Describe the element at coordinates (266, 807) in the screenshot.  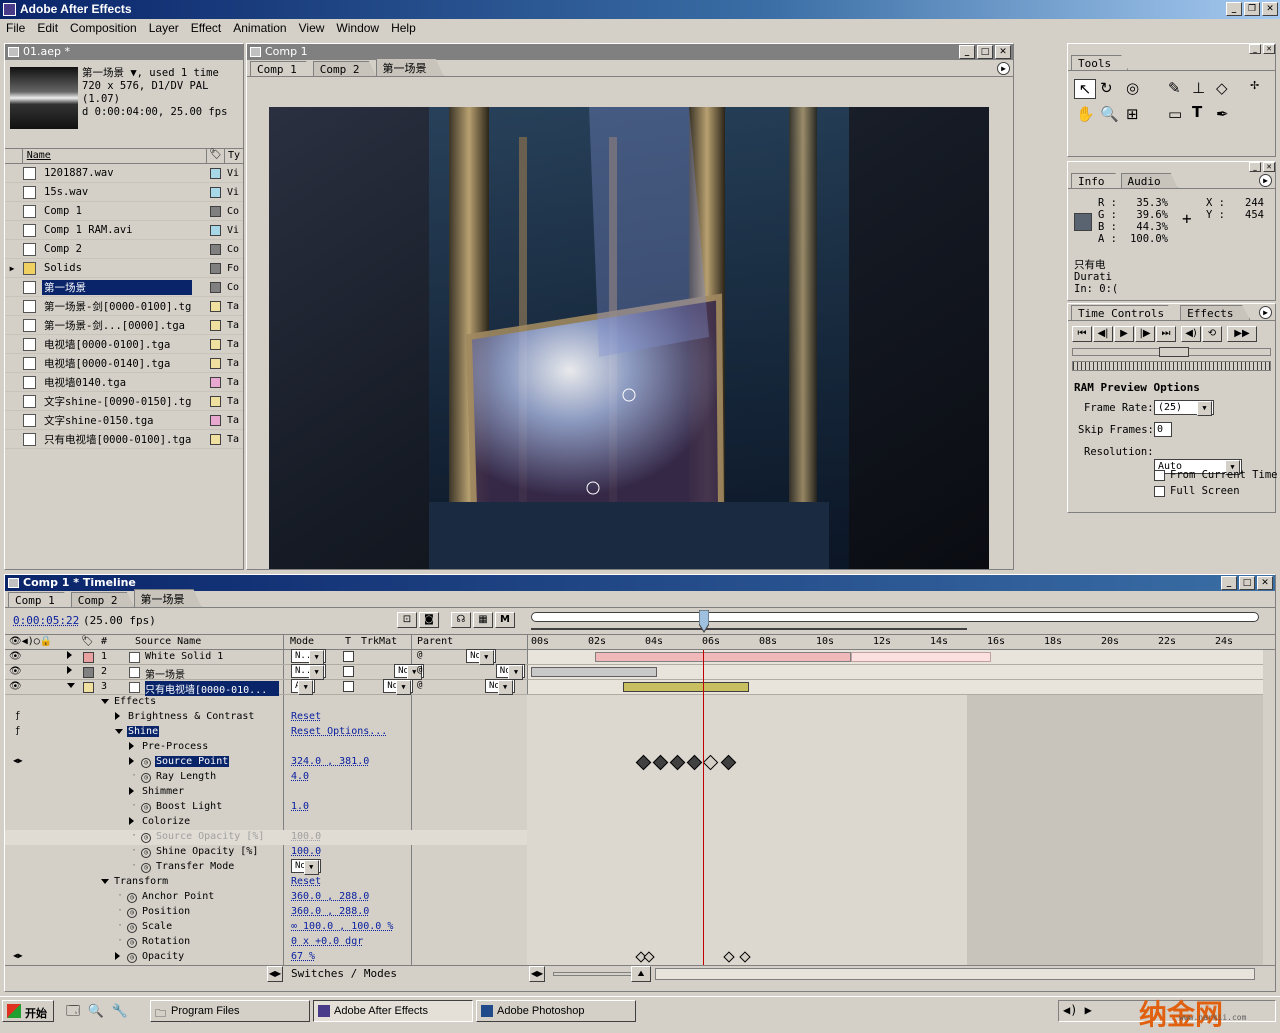
I see `property-row: · ◷ Boost Light 1.0` at that location.